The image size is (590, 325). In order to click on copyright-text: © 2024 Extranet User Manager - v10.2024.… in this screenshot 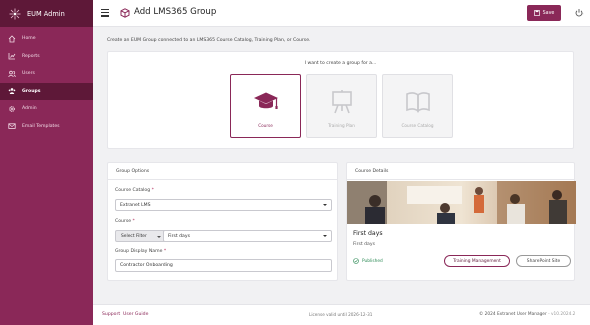, I will do `click(527, 314)`.